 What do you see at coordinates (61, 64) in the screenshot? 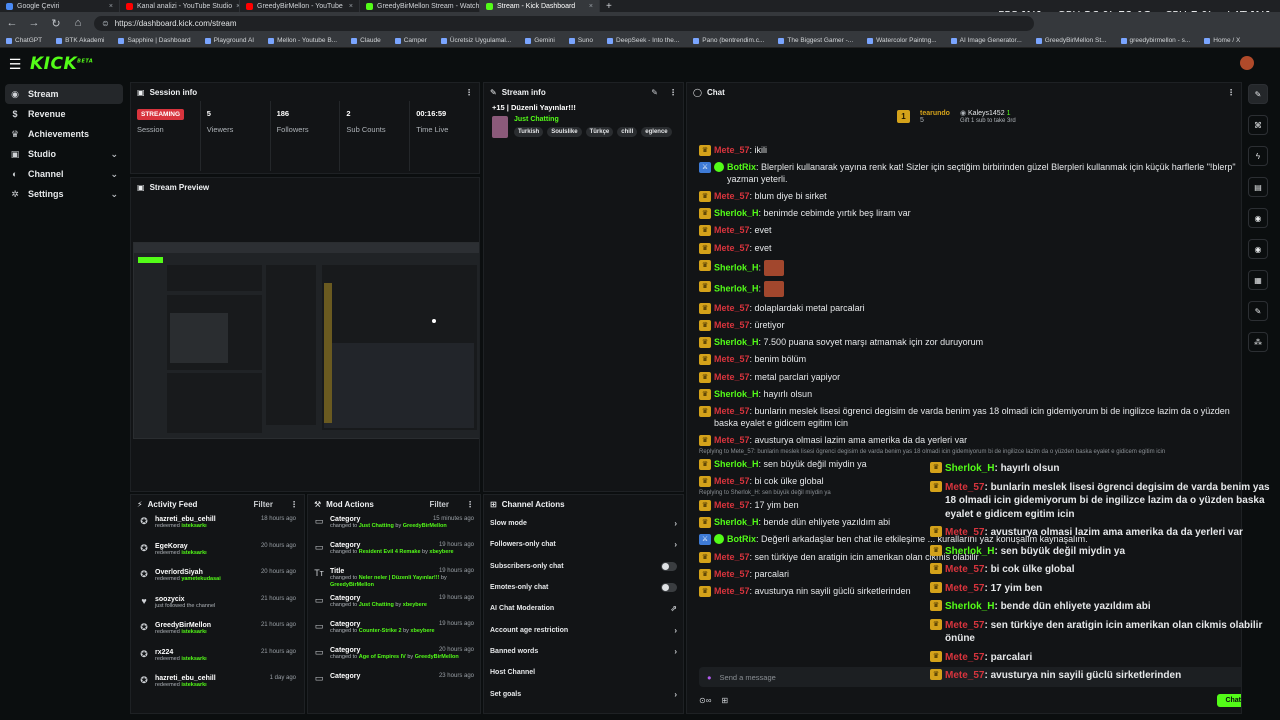
I see `kick-logo: KICKBETA` at bounding box center [61, 64].